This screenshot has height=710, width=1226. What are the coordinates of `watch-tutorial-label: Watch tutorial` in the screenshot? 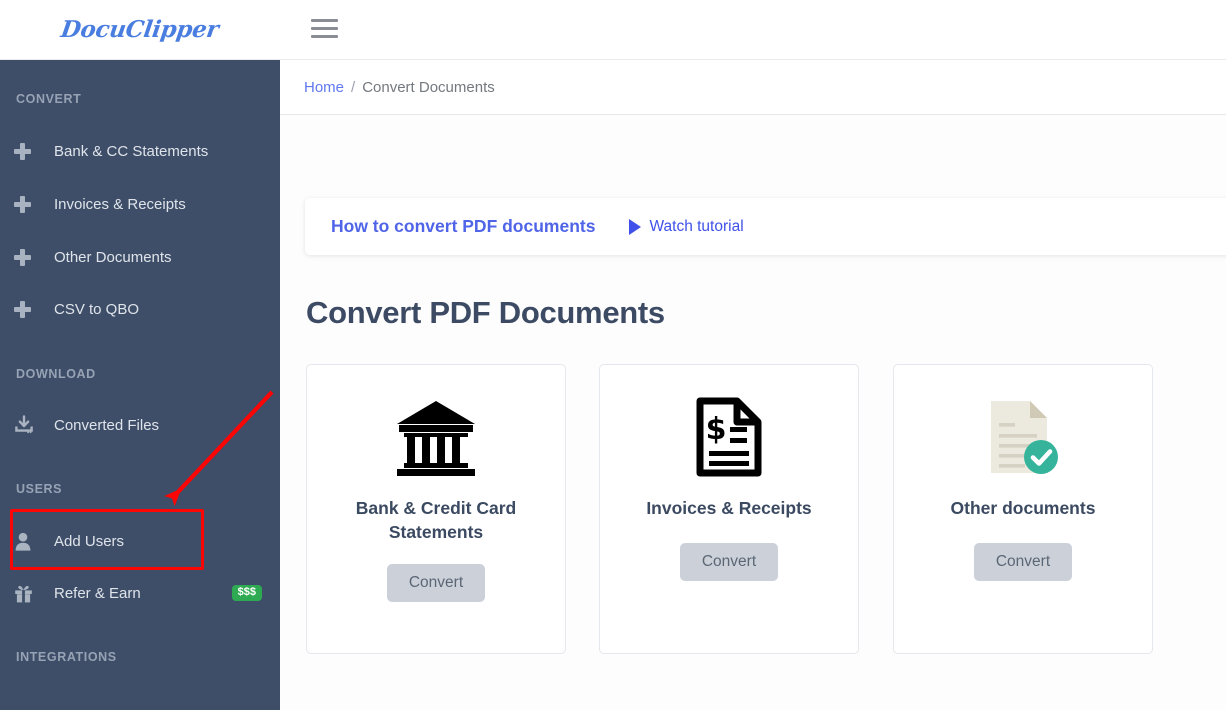 It's located at (696, 226).